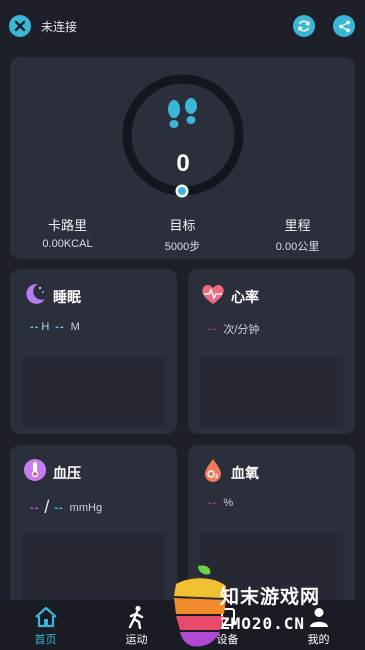  Describe the element at coordinates (227, 640) in the screenshot. I see `tab-device-label: 设备` at that location.